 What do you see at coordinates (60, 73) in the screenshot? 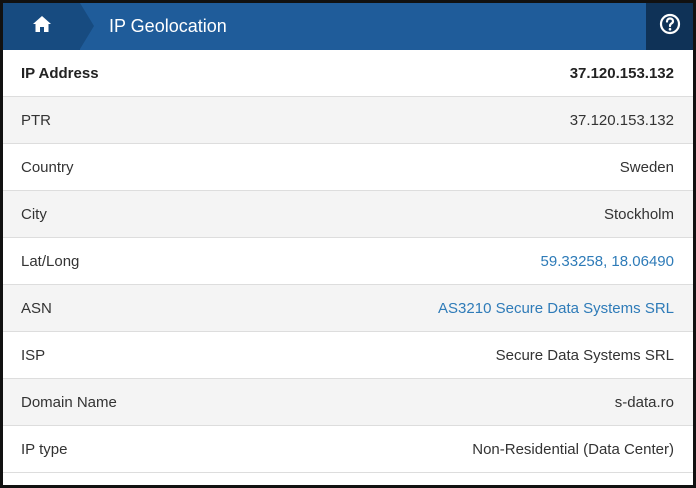
I see `row-label: IP Address` at bounding box center [60, 73].